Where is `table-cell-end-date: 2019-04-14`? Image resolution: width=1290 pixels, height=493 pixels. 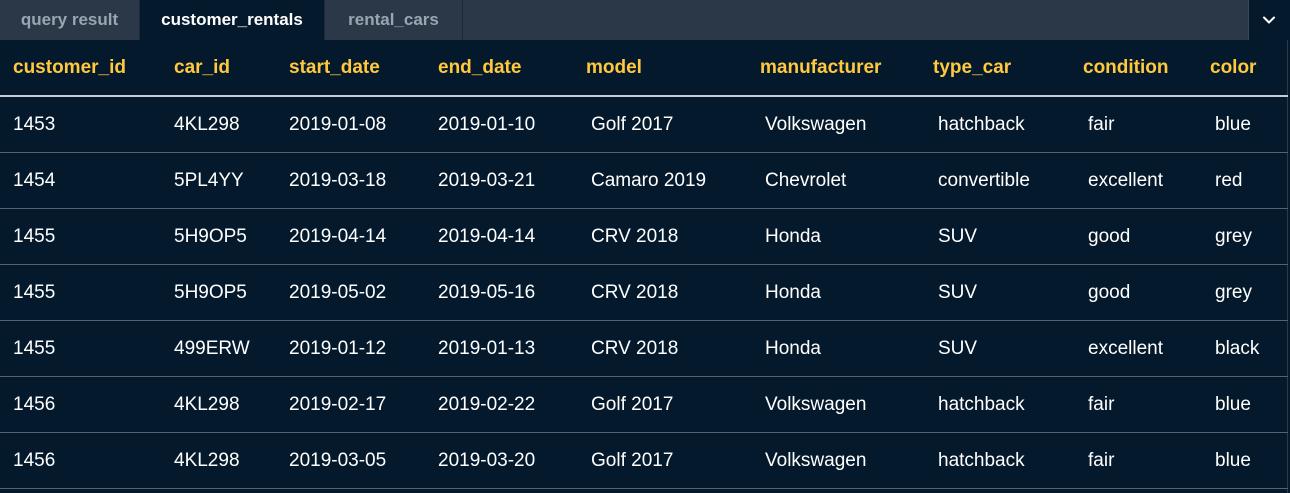 table-cell-end-date: 2019-04-14 is located at coordinates (487, 236).